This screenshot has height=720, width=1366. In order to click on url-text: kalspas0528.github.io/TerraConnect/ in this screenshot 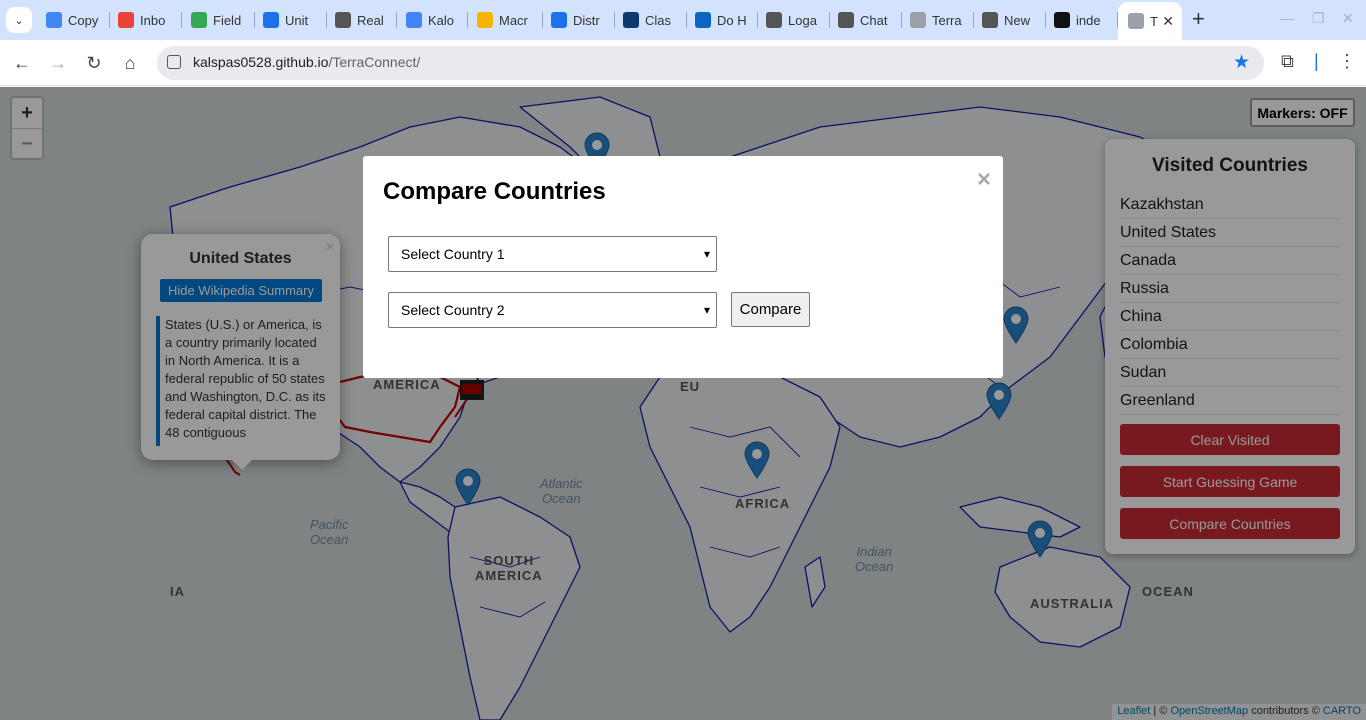, I will do `click(307, 62)`.